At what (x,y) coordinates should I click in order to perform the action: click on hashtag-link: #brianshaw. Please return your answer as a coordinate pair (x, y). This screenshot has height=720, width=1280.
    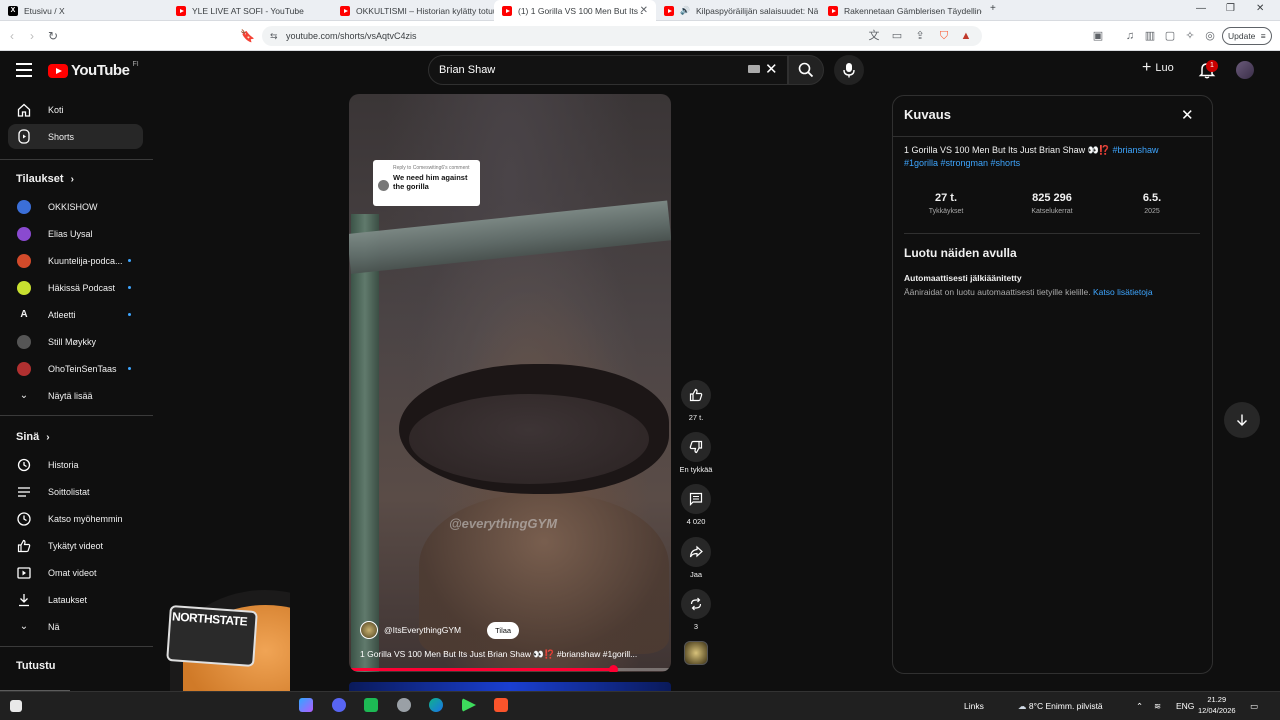
    Looking at the image, I should click on (1136, 150).